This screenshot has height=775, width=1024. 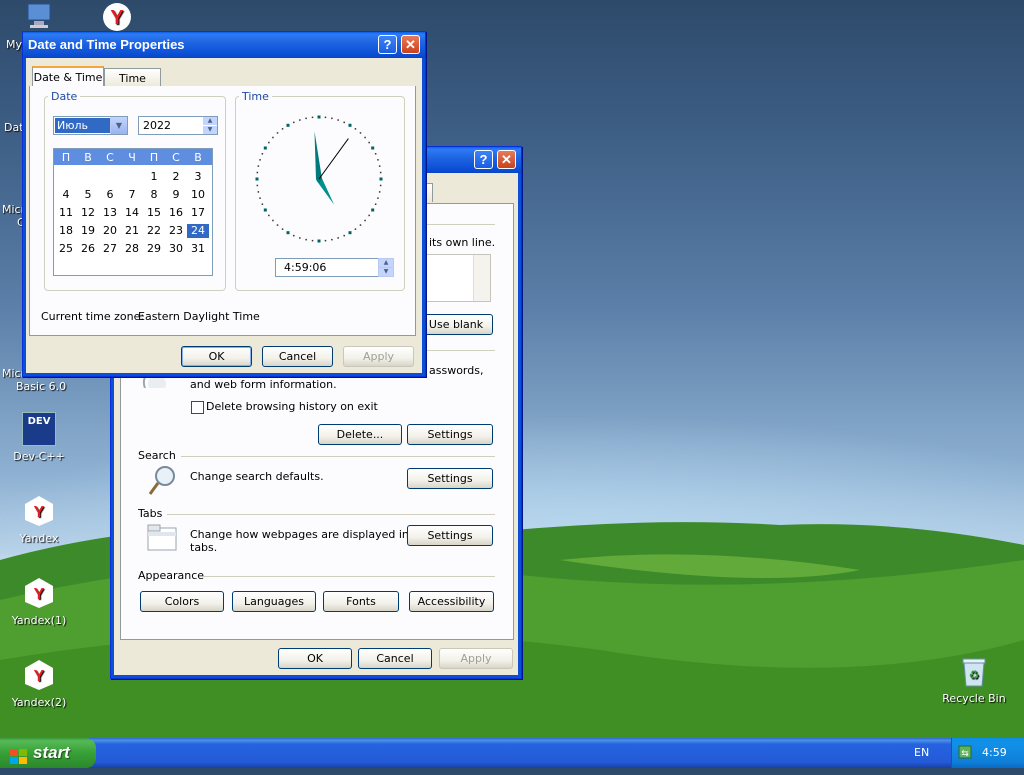 I want to click on computer-icon, so click(x=39, y=16).